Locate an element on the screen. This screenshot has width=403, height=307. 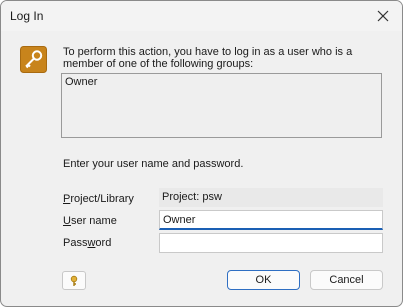
close-icon is located at coordinates (383, 16).